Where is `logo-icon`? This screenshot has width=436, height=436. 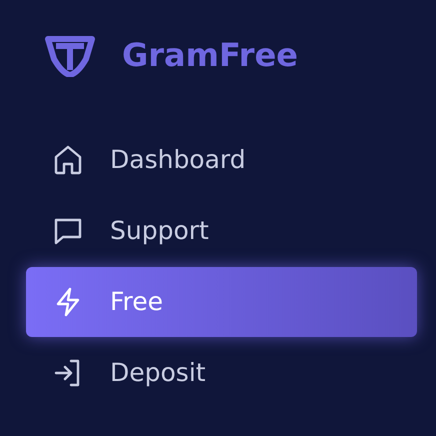 logo-icon is located at coordinates (70, 55).